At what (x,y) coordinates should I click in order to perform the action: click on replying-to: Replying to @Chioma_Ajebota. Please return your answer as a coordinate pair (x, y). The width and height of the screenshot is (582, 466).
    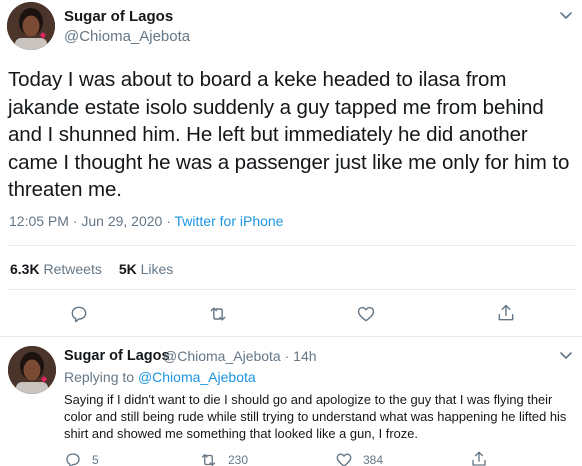
    Looking at the image, I should click on (160, 377).